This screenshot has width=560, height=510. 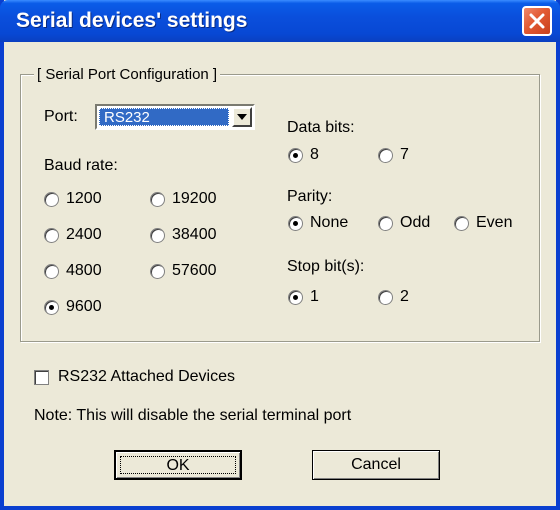 What do you see at coordinates (84, 306) in the screenshot?
I see `radio-label: 9600` at bounding box center [84, 306].